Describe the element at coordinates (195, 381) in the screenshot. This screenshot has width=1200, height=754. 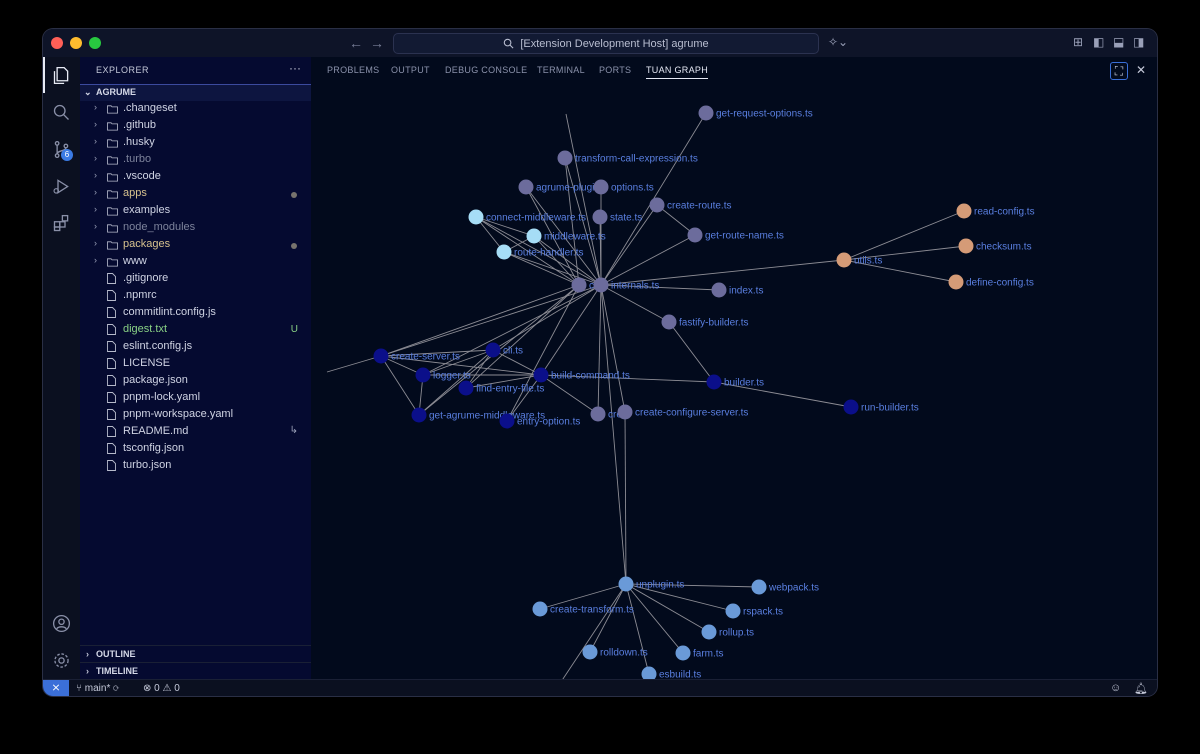
I see `tree-item-package-json: package.json` at that location.